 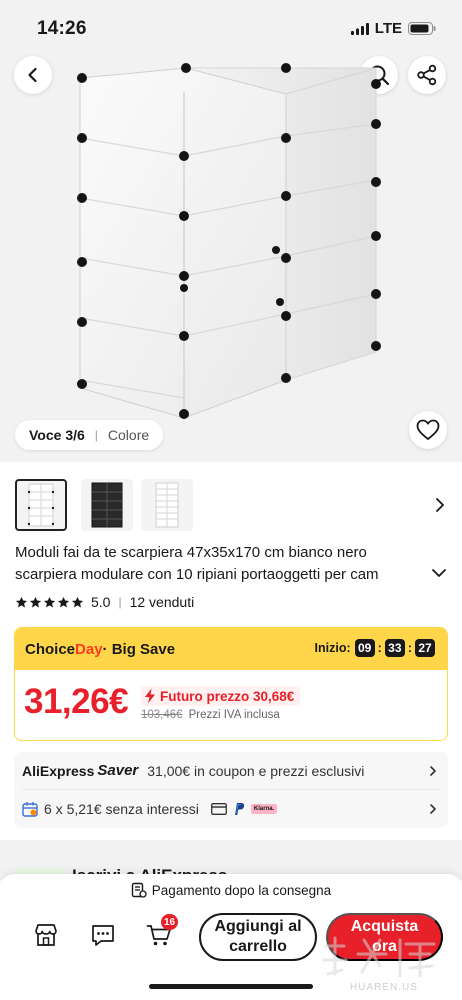 I want to click on rating-value: 5.0, so click(x=101, y=602).